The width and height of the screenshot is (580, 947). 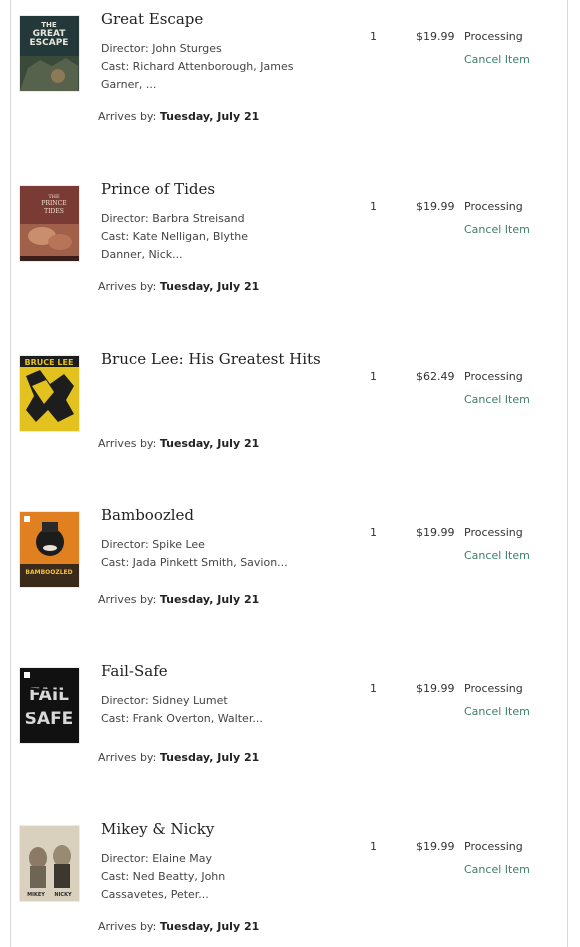 I want to click on item-poster-image: THE PRINCE TIDES, so click(x=49, y=223).